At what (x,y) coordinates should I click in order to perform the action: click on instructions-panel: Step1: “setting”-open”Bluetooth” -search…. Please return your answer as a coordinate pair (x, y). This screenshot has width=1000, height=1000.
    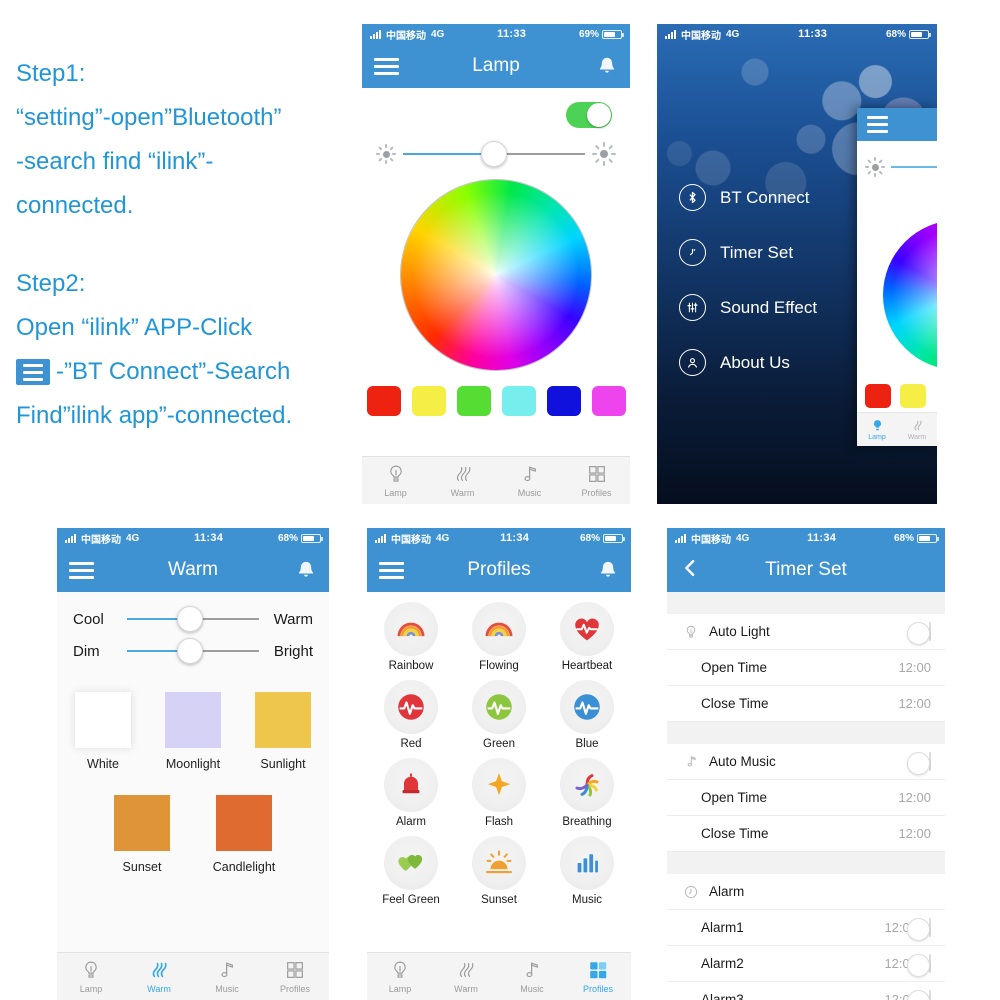
    Looking at the image, I should click on (188, 245).